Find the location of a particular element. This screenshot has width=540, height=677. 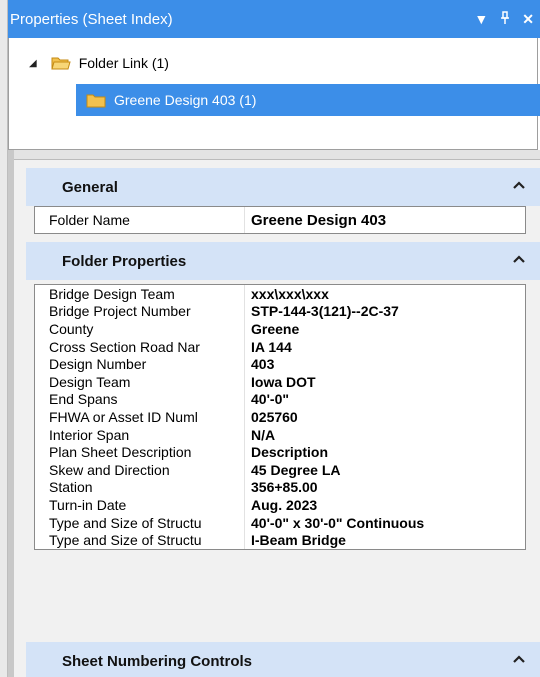

property-key: Design Number is located at coordinates (140, 364).